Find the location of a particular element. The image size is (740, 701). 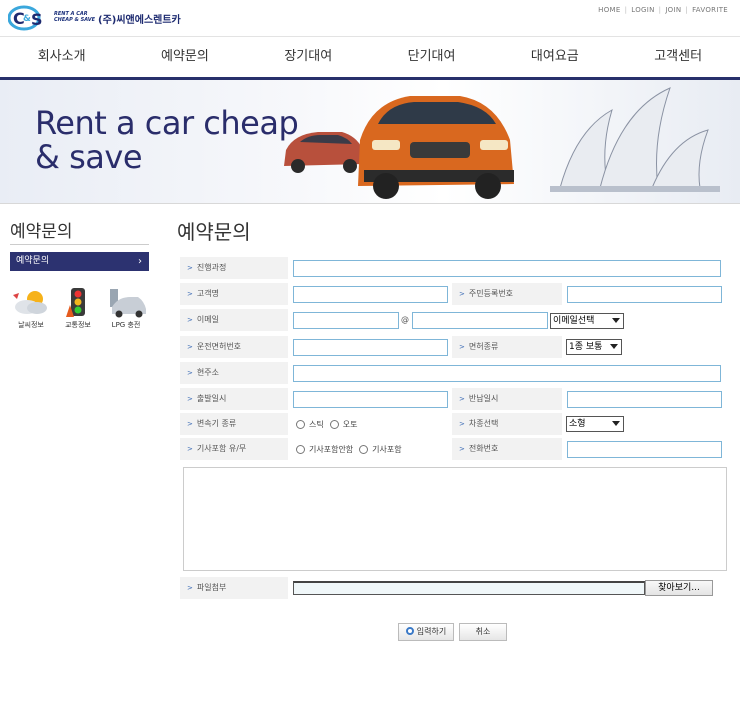

label-resident-no: > 주민등록번호 is located at coordinates (507, 294).